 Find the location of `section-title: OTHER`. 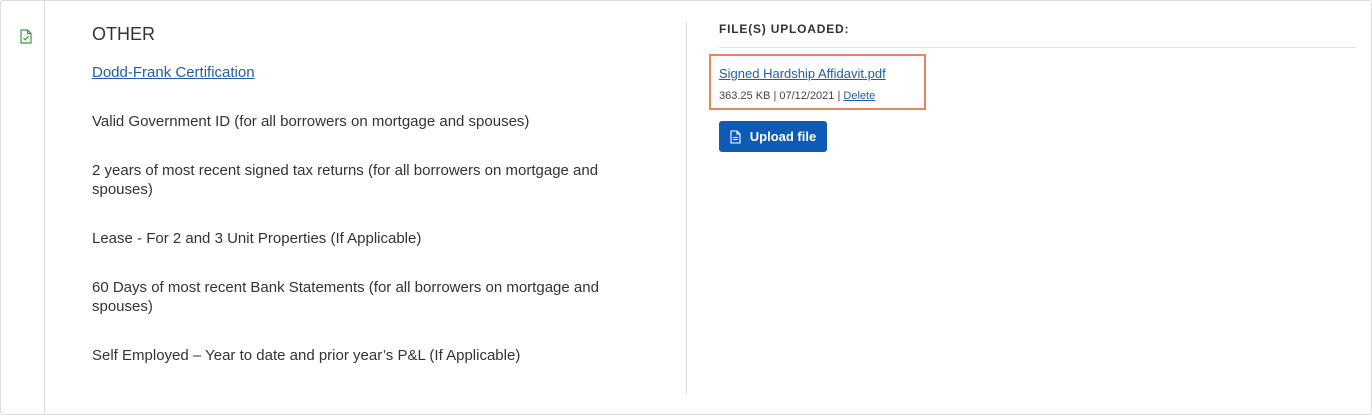

section-title: OTHER is located at coordinates (123, 34).